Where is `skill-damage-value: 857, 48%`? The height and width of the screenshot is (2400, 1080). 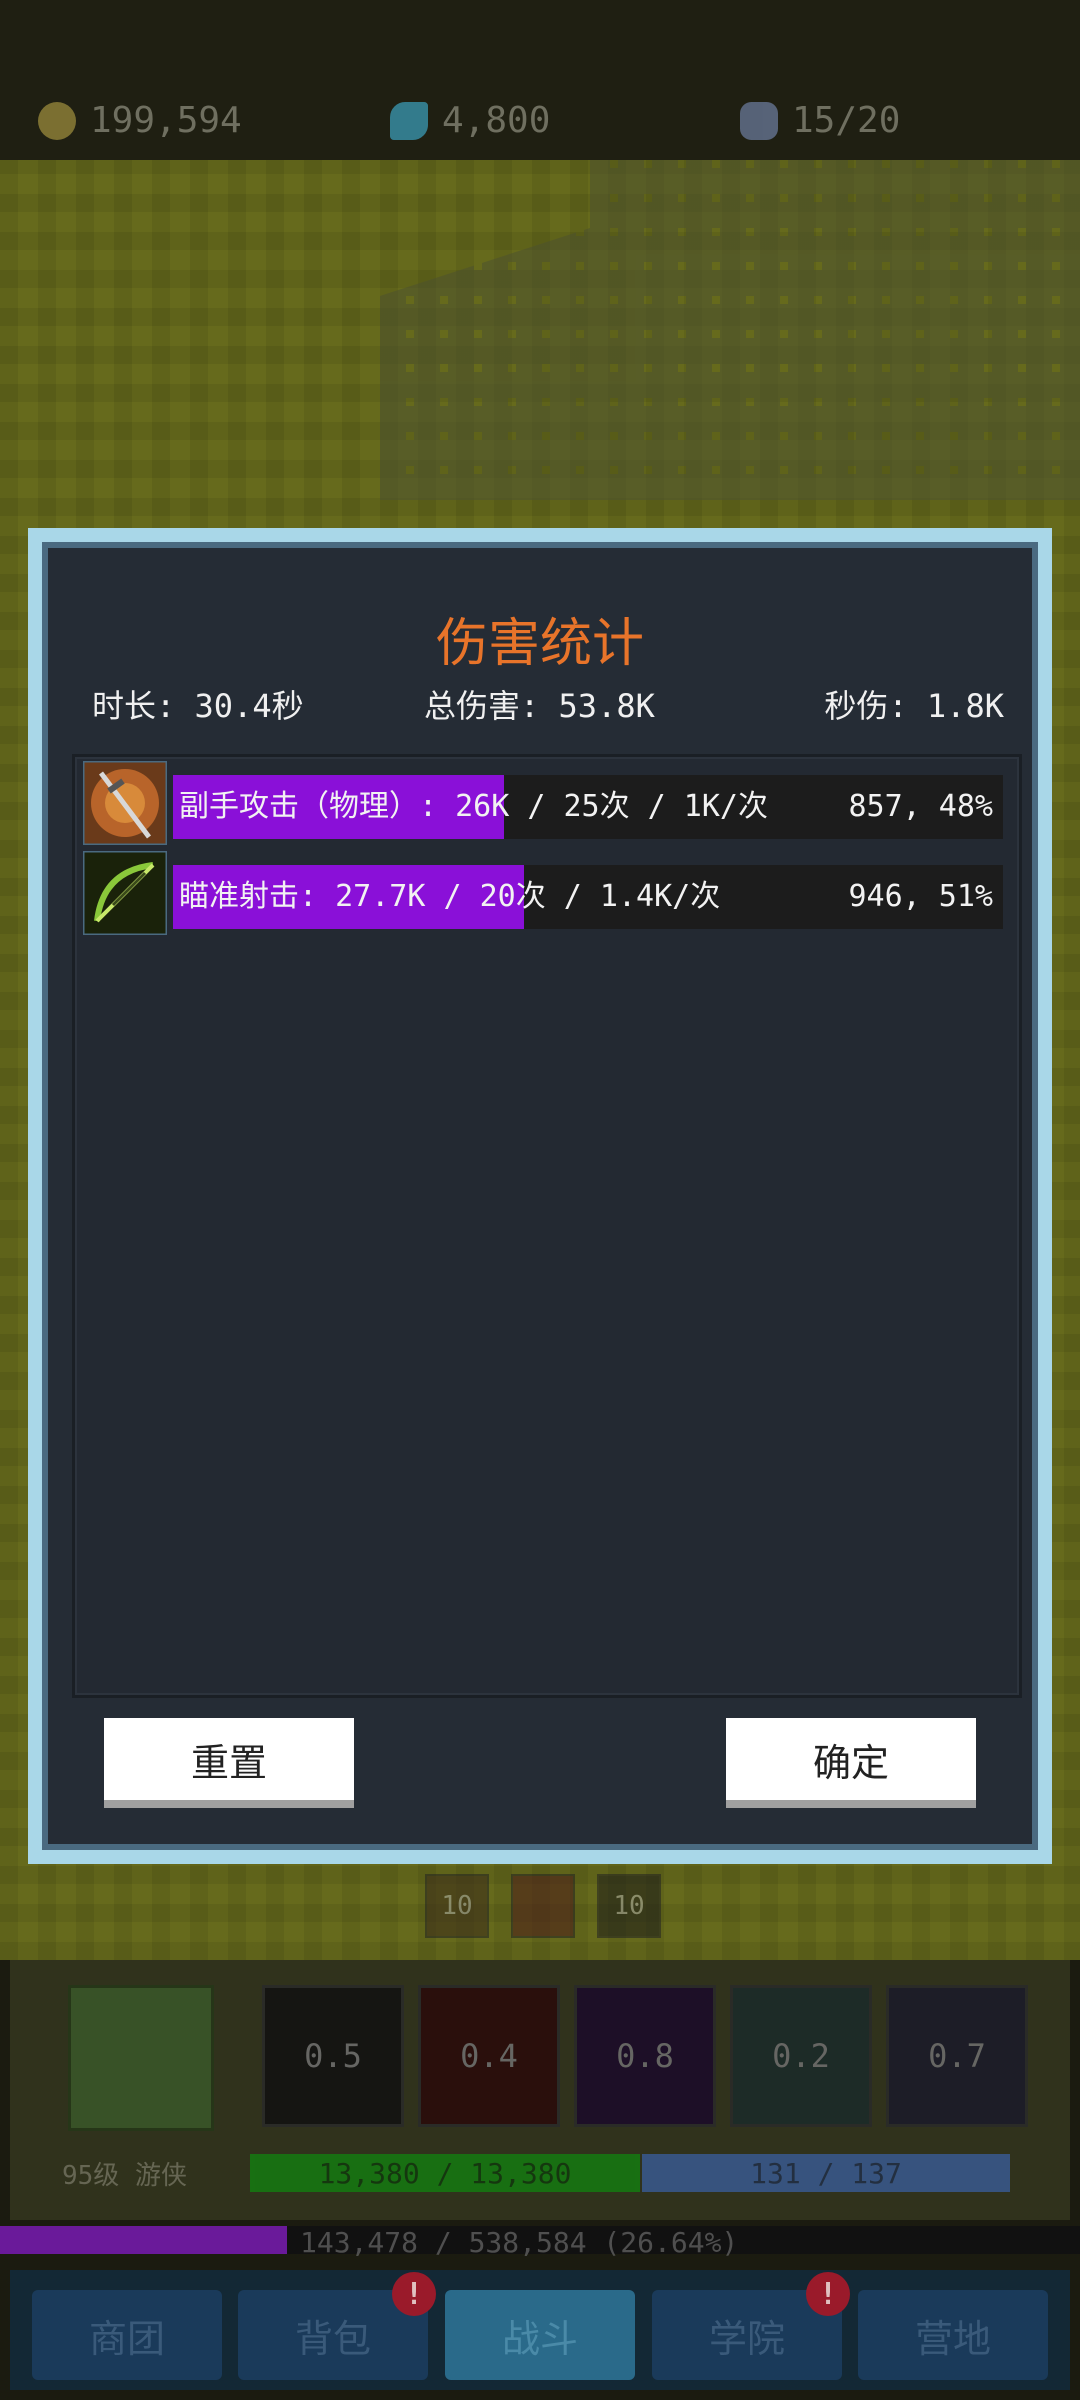 skill-damage-value: 857, 48% is located at coordinates (921, 806).